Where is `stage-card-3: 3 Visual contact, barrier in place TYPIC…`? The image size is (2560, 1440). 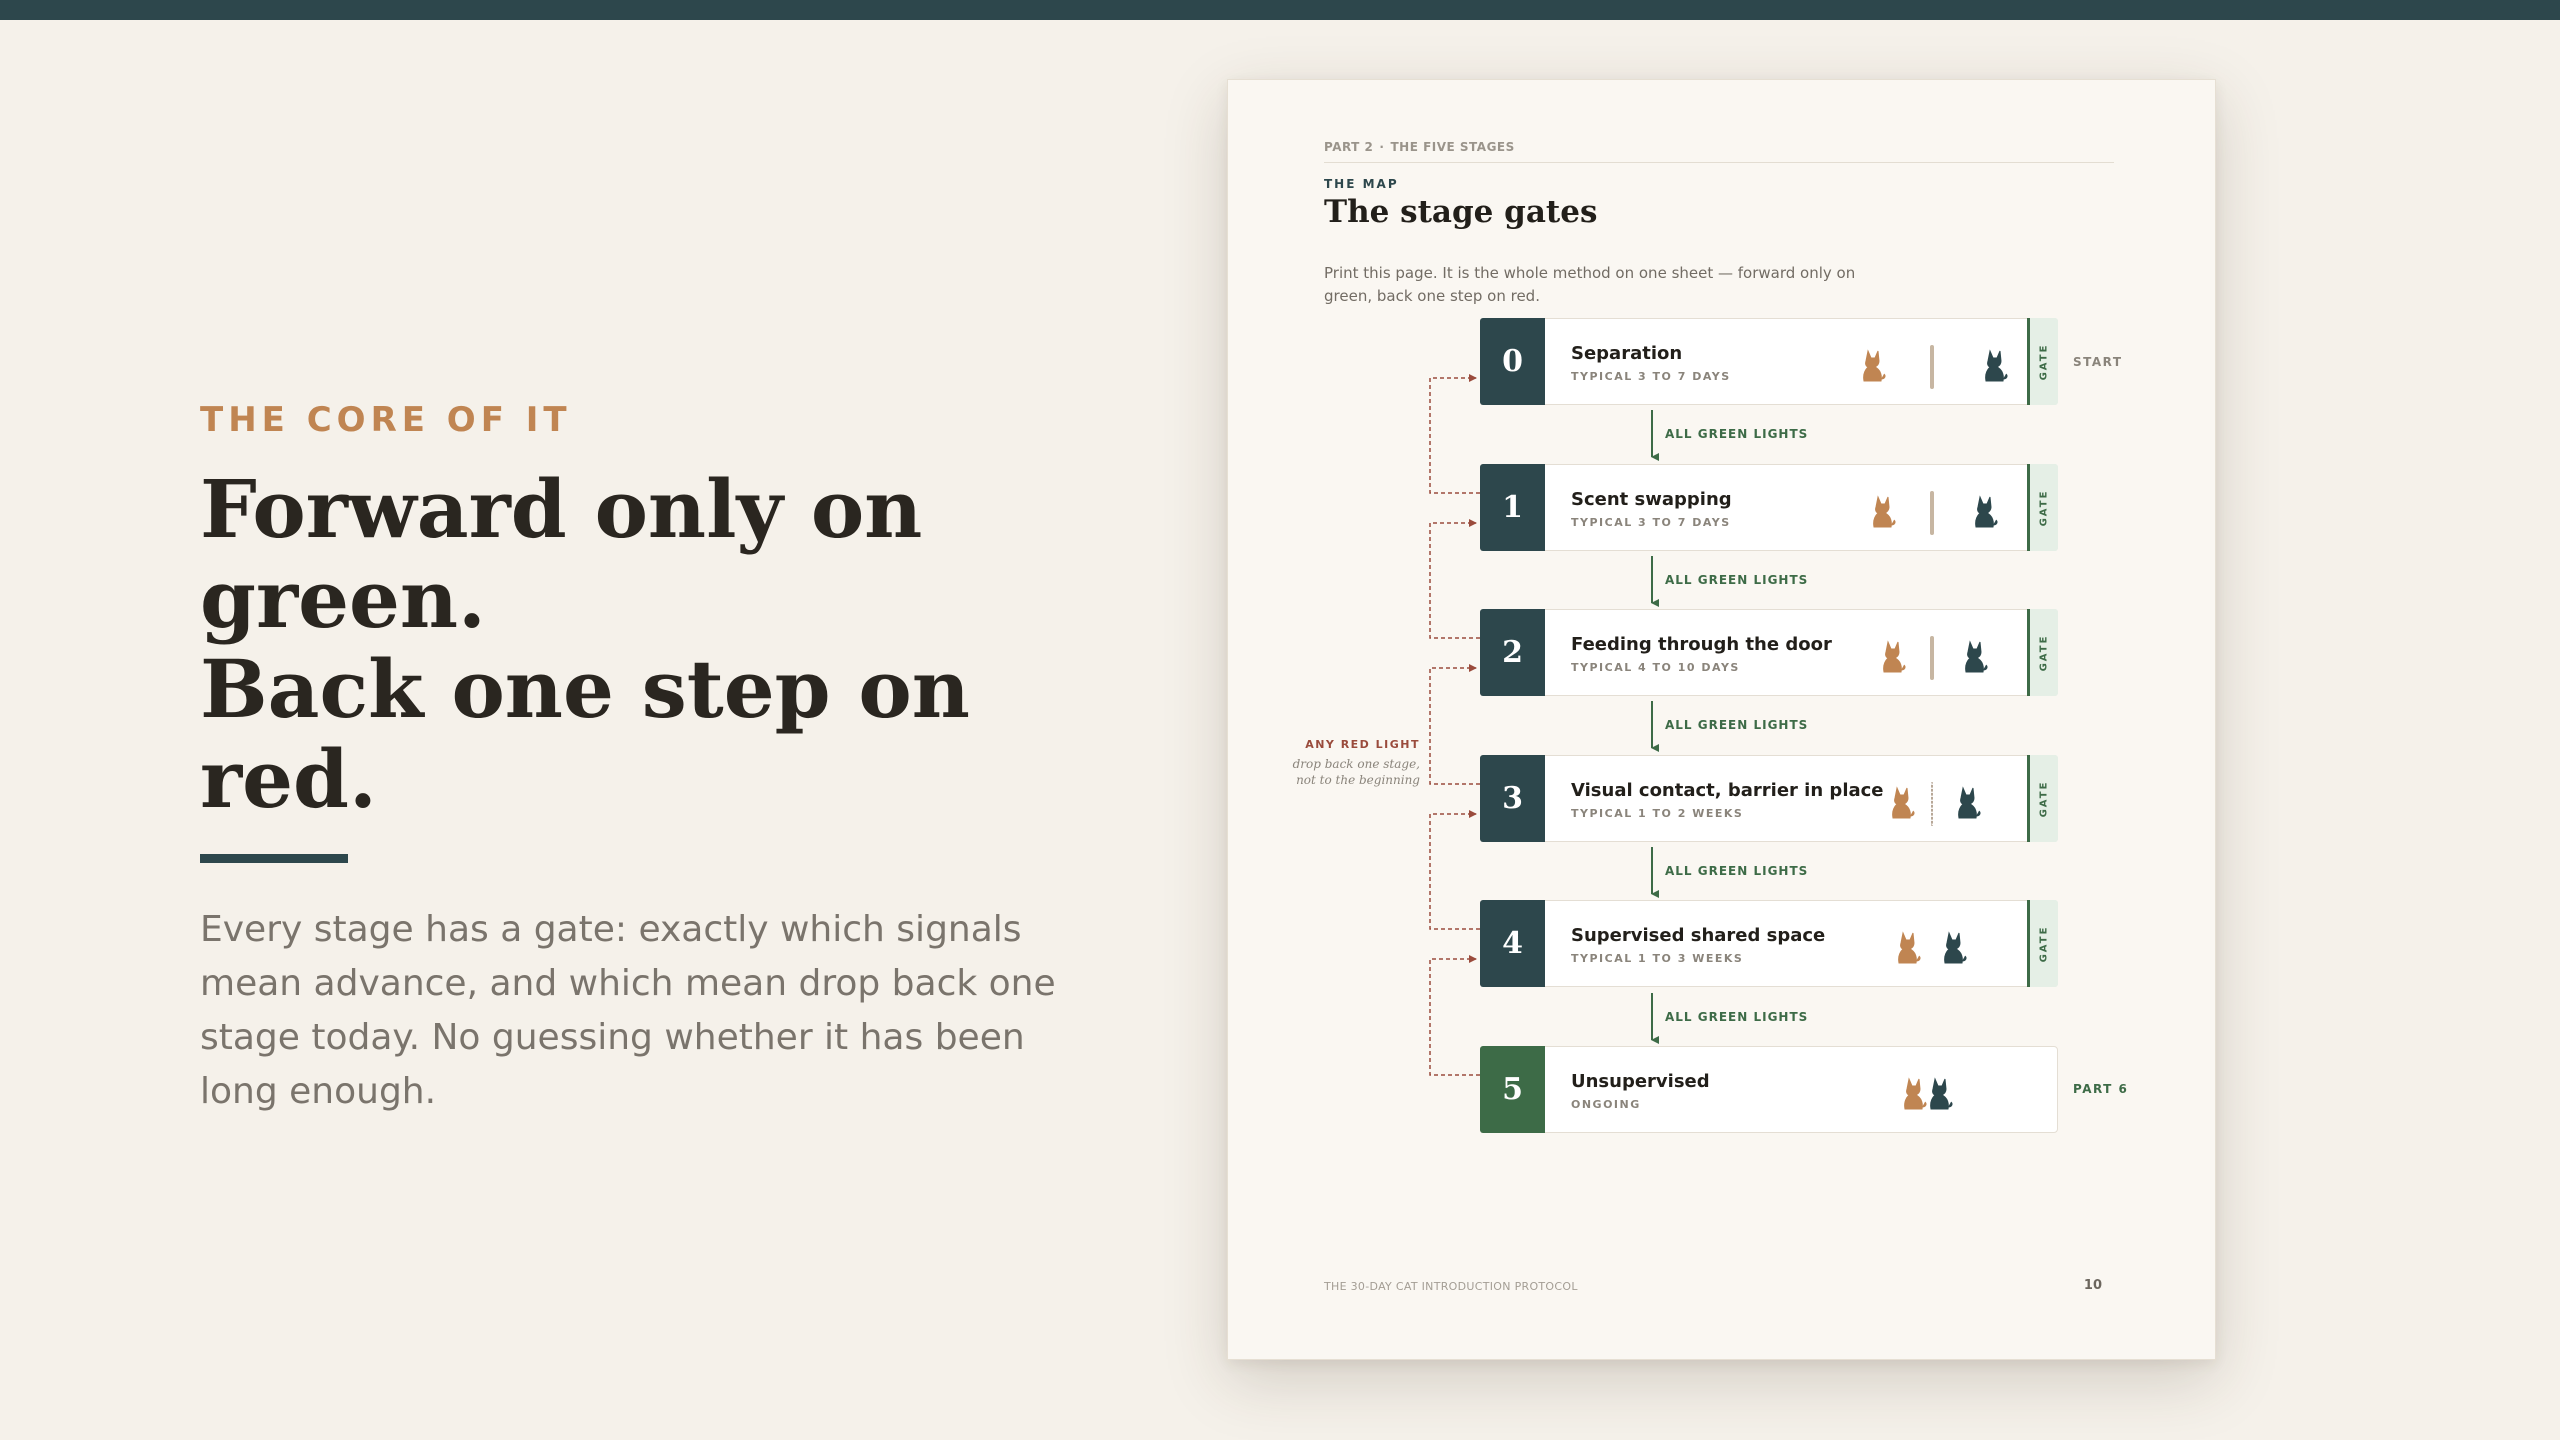
stage-card-3: 3 Visual contact, barrier in place TYPIC… is located at coordinates (1769, 798).